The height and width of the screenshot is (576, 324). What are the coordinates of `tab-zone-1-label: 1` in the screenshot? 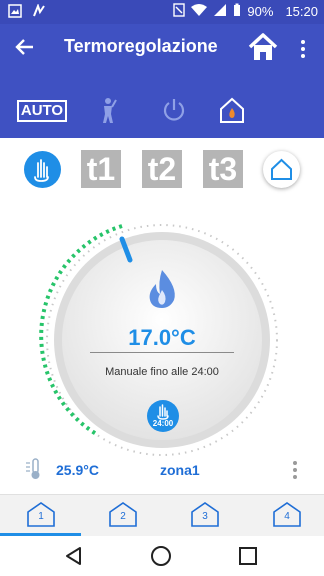 It's located at (41, 516).